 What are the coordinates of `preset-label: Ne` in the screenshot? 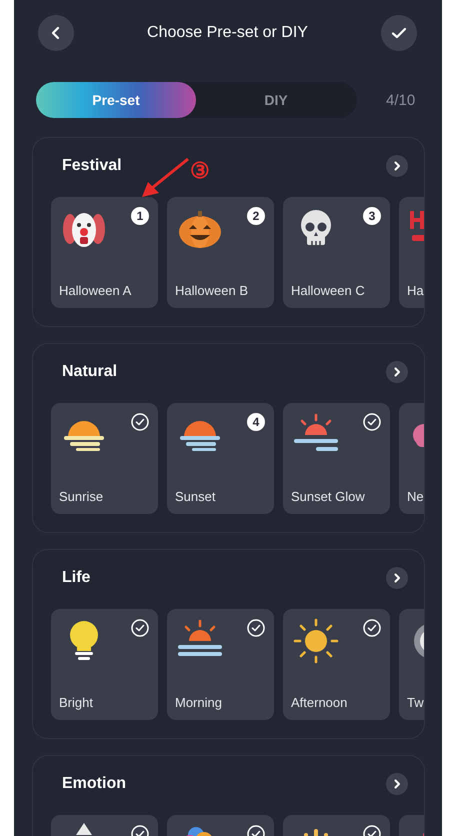 It's located at (415, 496).